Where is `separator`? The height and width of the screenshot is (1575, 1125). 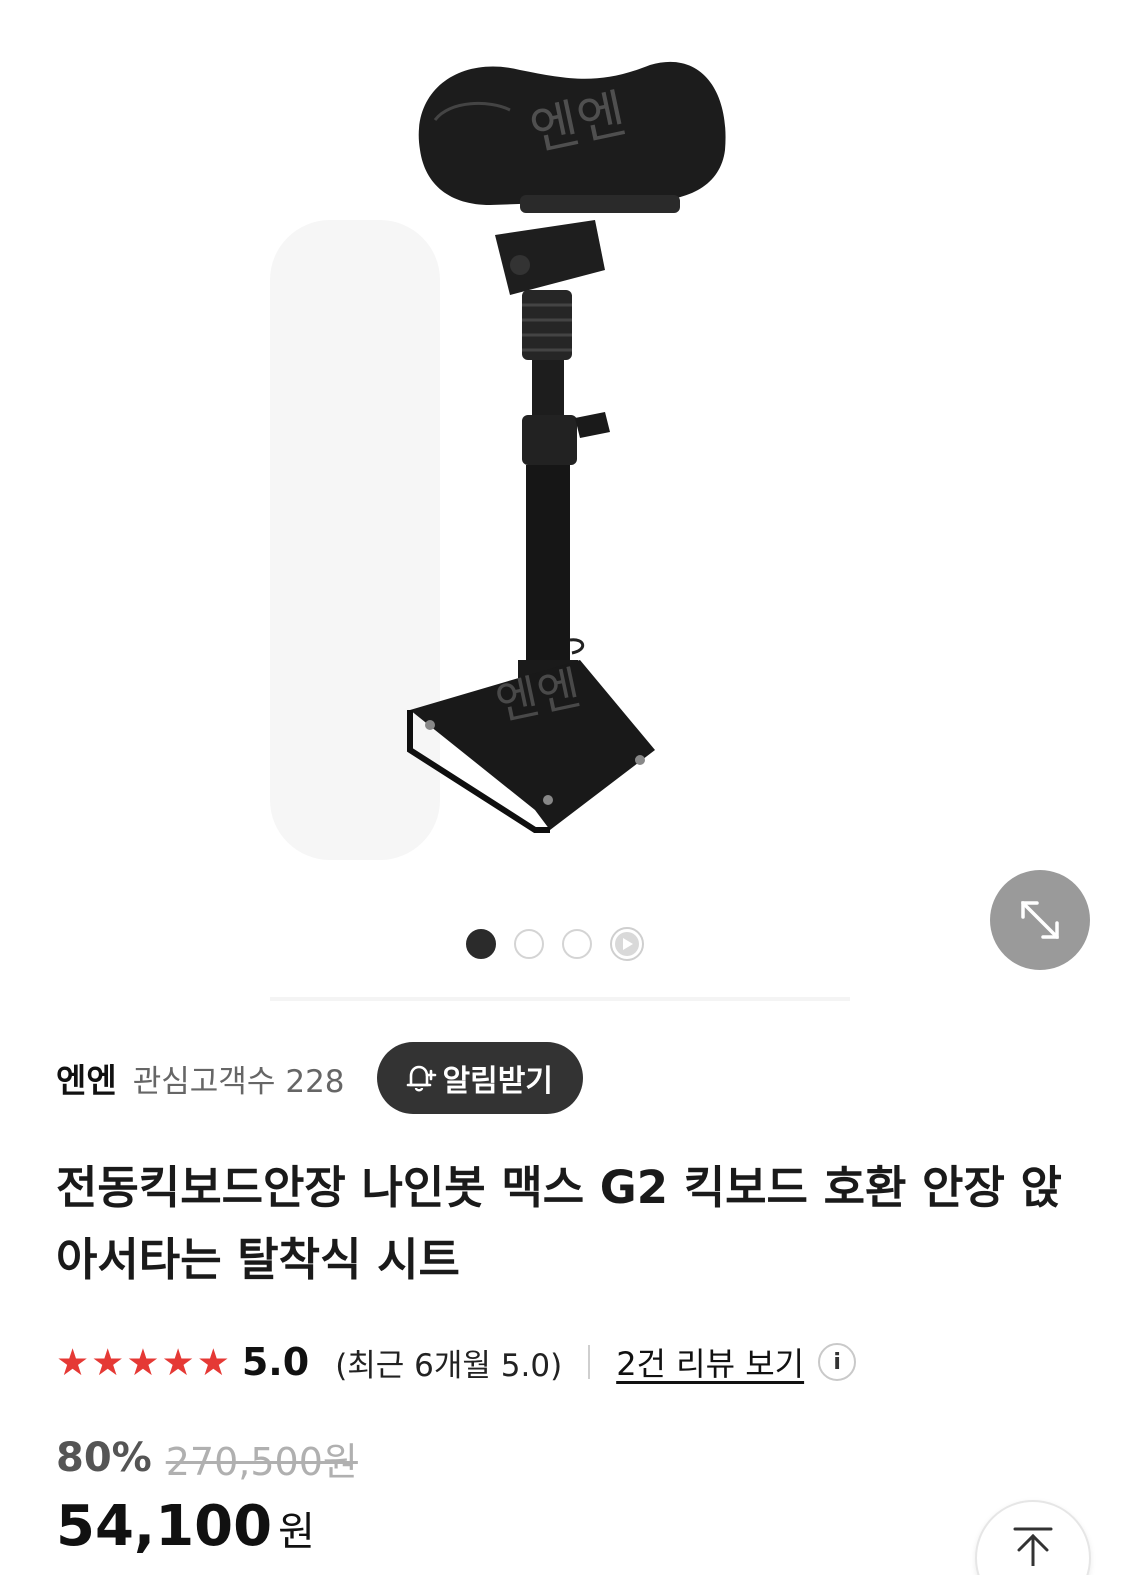
separator is located at coordinates (589, 1362).